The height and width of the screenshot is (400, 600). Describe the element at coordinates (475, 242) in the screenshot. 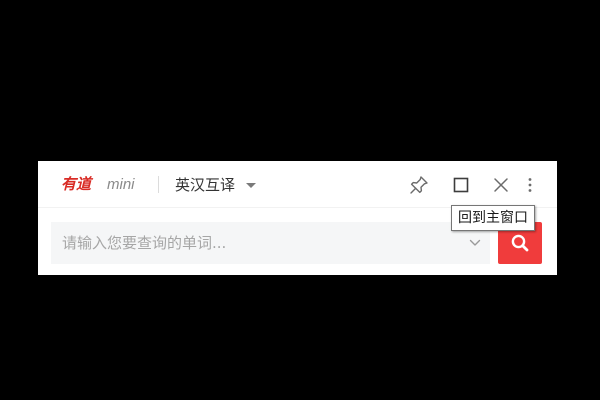

I see `chevron-down-icon` at that location.